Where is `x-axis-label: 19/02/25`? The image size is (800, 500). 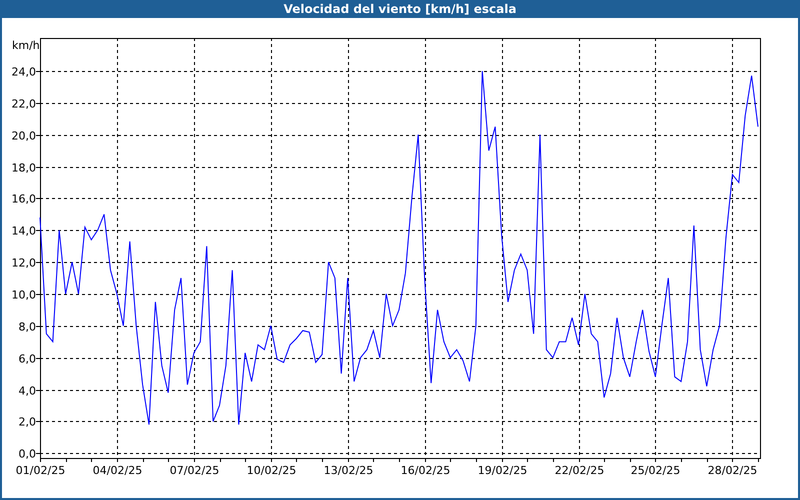 x-axis-label: 19/02/25 is located at coordinates (503, 470).